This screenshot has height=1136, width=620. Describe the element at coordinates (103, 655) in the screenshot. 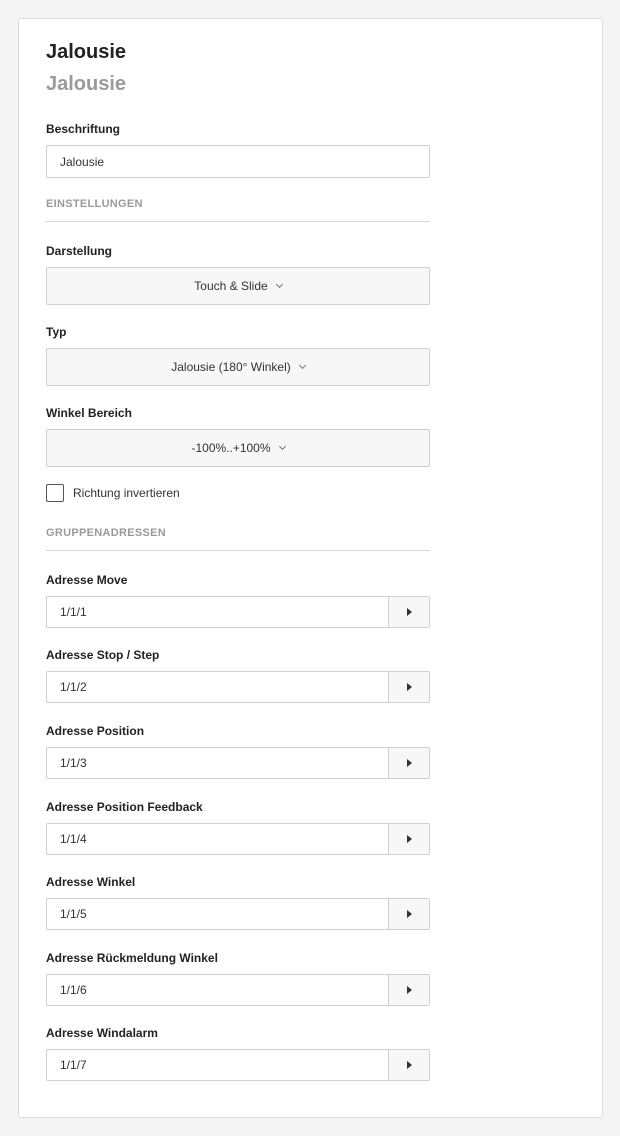

I see `address-label: Adresse Stop / Step` at that location.